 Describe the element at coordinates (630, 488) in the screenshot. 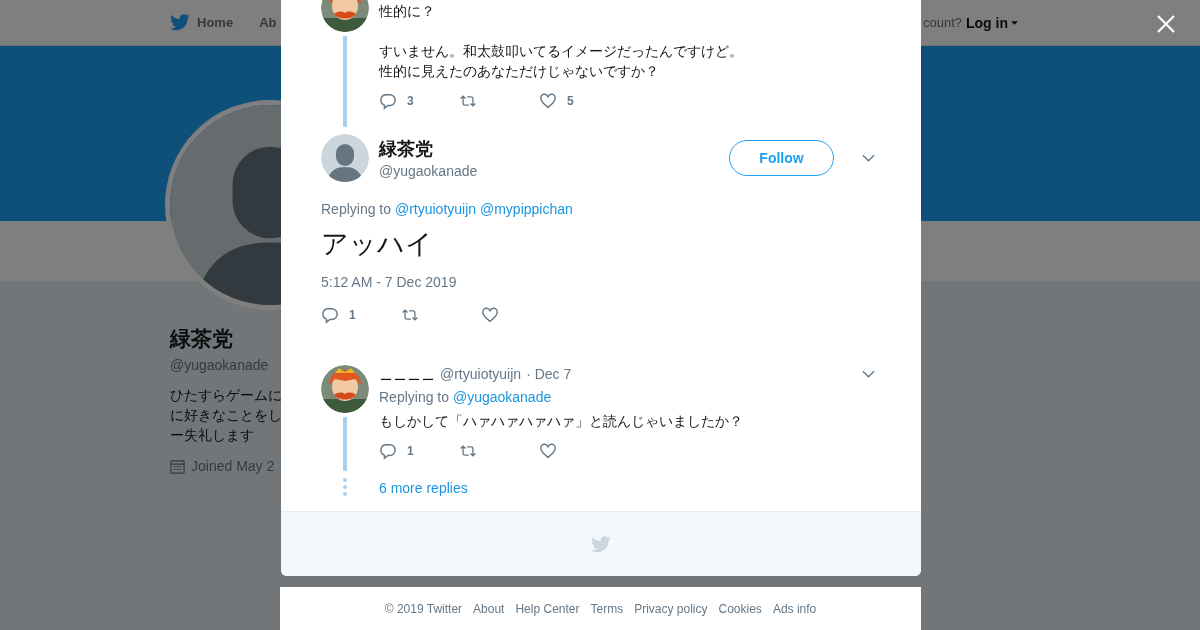

I see `more-replies-link: 6 more replies` at that location.